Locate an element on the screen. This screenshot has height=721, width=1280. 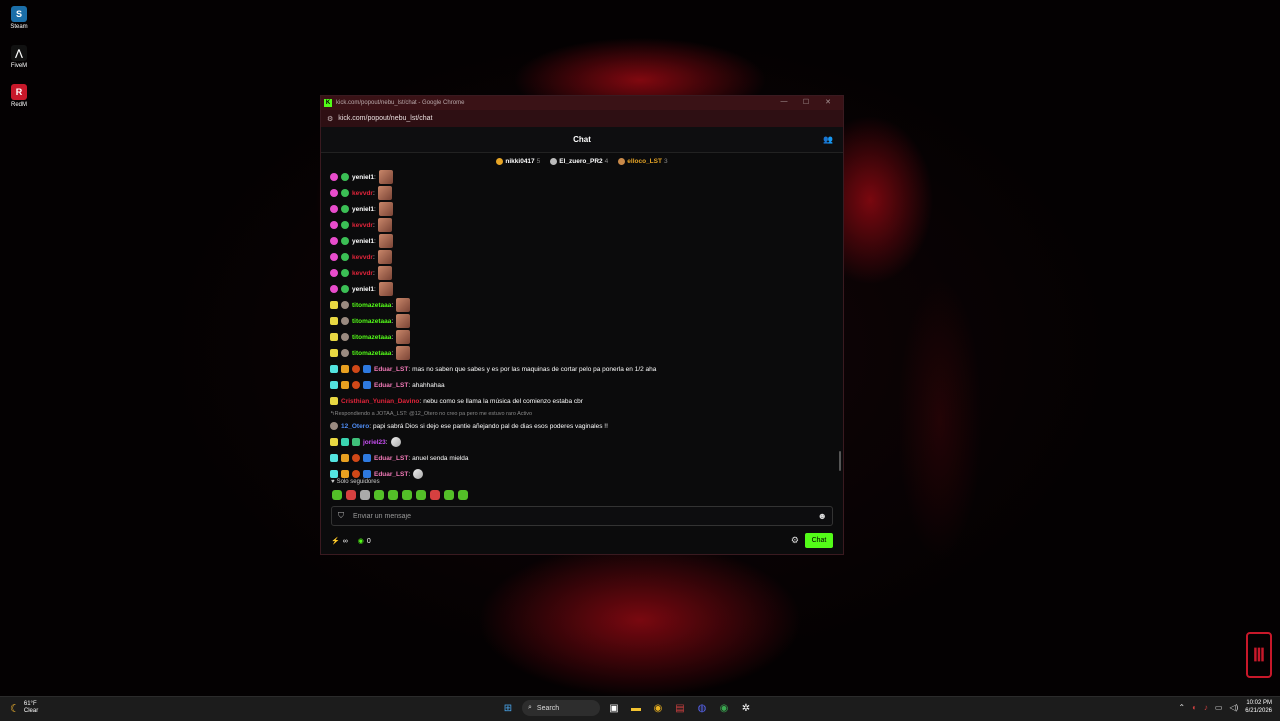
chat-username: 12_Otero is located at coordinates (355, 426).